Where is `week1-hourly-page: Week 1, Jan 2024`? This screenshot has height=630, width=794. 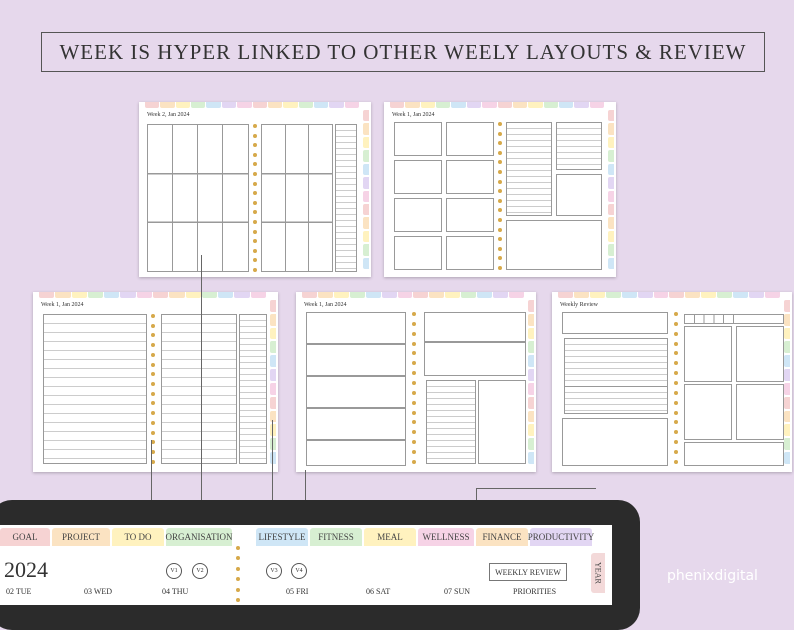
week1-hourly-page: Week 1, Jan 2024 is located at coordinates (155, 382).